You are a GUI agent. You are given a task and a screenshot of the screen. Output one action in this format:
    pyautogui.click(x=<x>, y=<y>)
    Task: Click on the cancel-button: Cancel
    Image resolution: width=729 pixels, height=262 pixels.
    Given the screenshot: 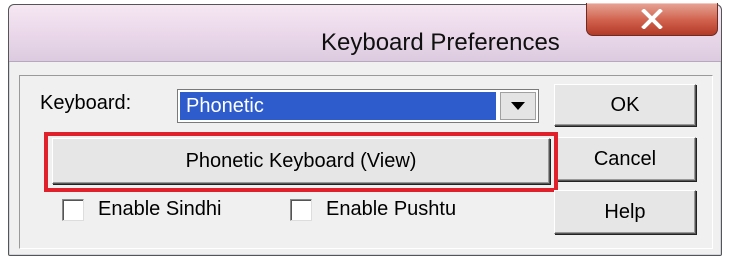 What is the action you would take?
    pyautogui.click(x=625, y=159)
    